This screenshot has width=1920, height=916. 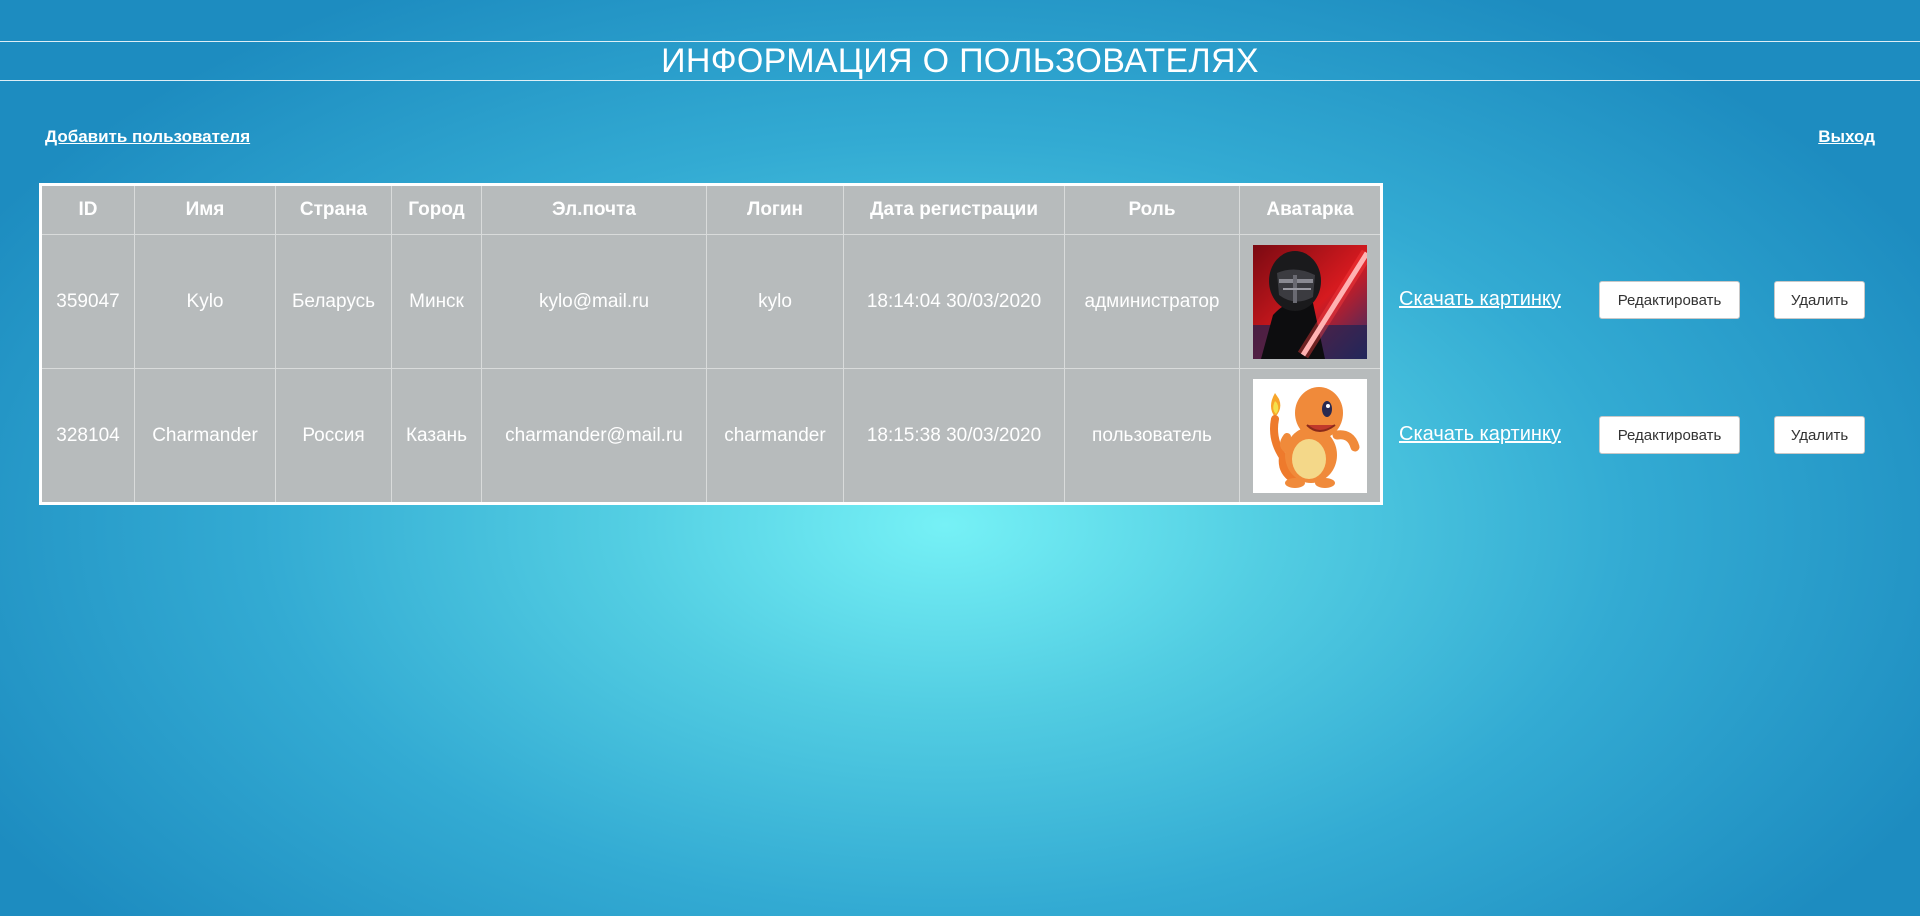 I want to click on cell-name: Charmander, so click(x=205, y=436).